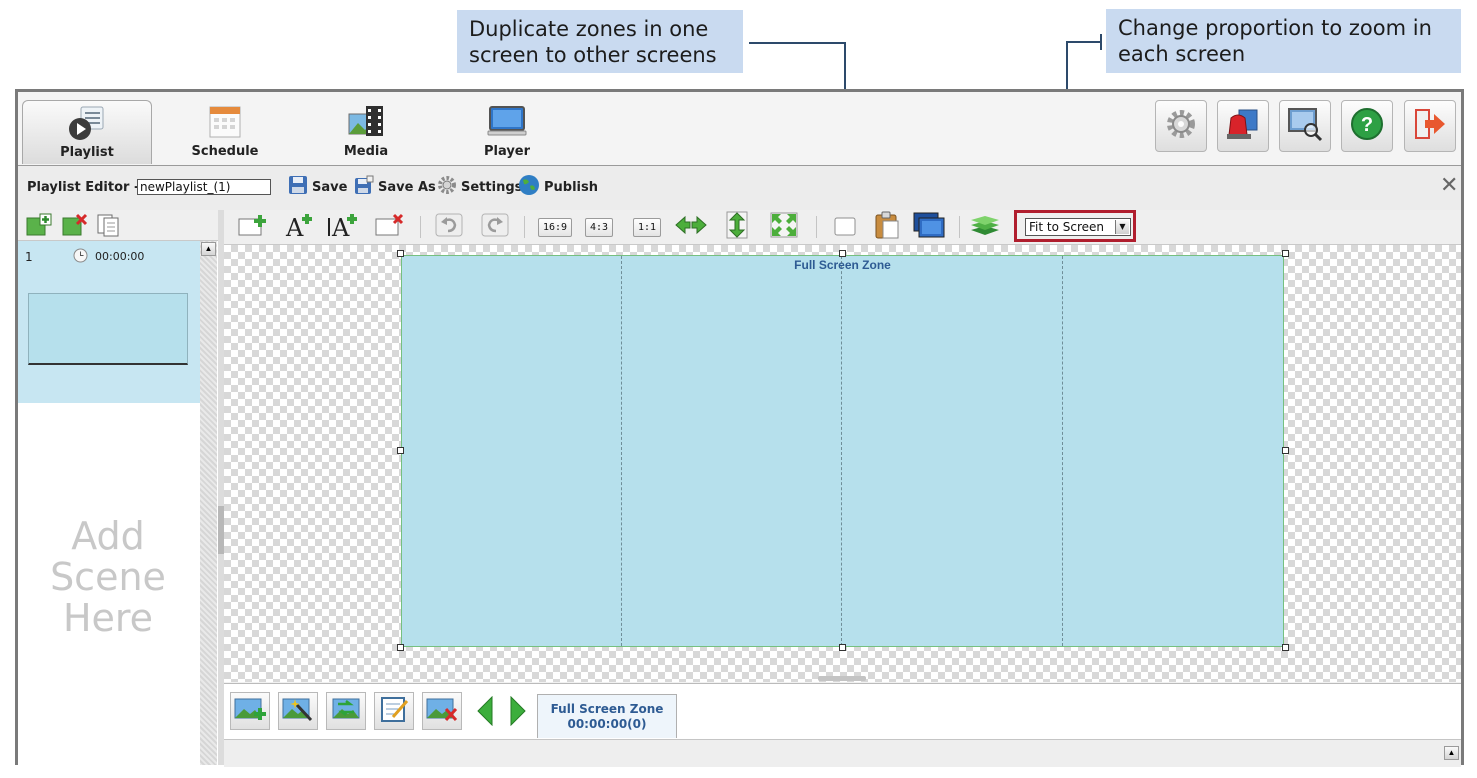 Image resolution: width=1477 pixels, height=778 pixels. Describe the element at coordinates (529, 187) in the screenshot. I see `globe-icon` at that location.